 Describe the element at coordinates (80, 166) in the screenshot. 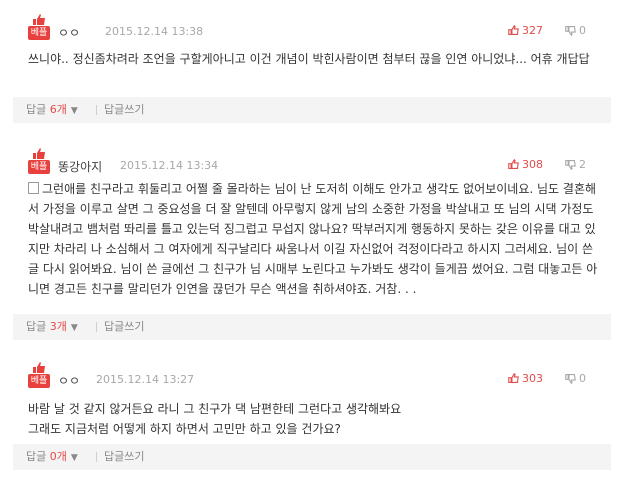

I see `author-name: 똥강아지` at that location.